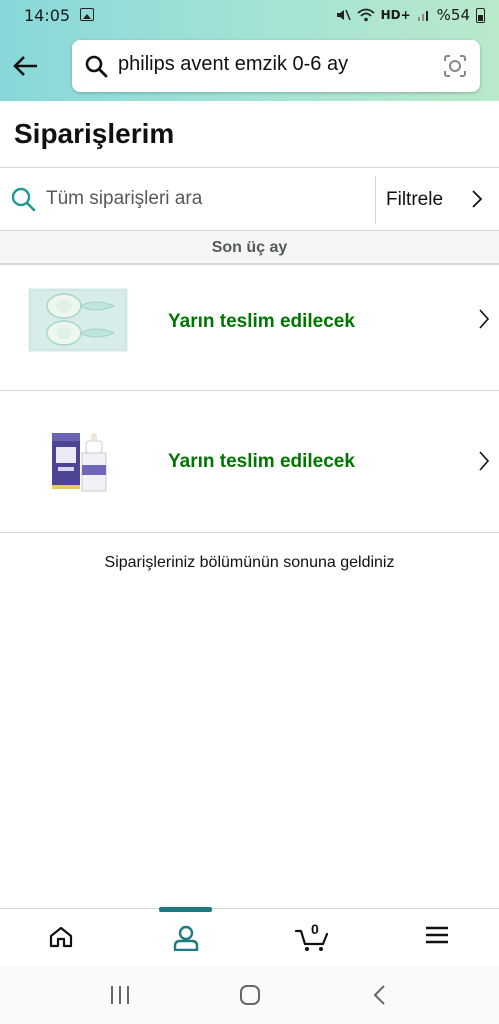 This screenshot has height=1024, width=499. What do you see at coordinates (249, 532) in the screenshot?
I see `order-divider` at bounding box center [249, 532].